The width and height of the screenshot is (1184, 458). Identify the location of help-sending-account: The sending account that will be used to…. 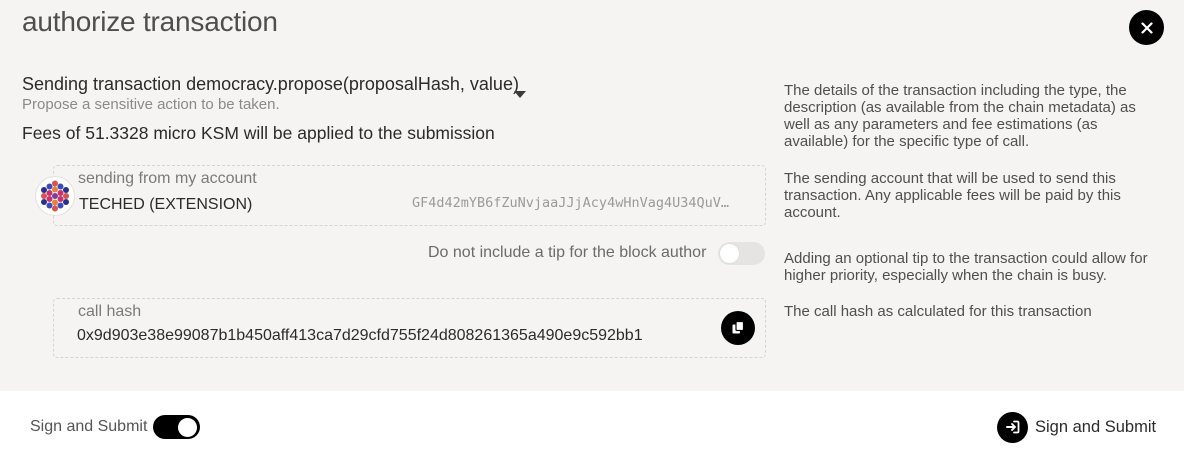
(952, 195).